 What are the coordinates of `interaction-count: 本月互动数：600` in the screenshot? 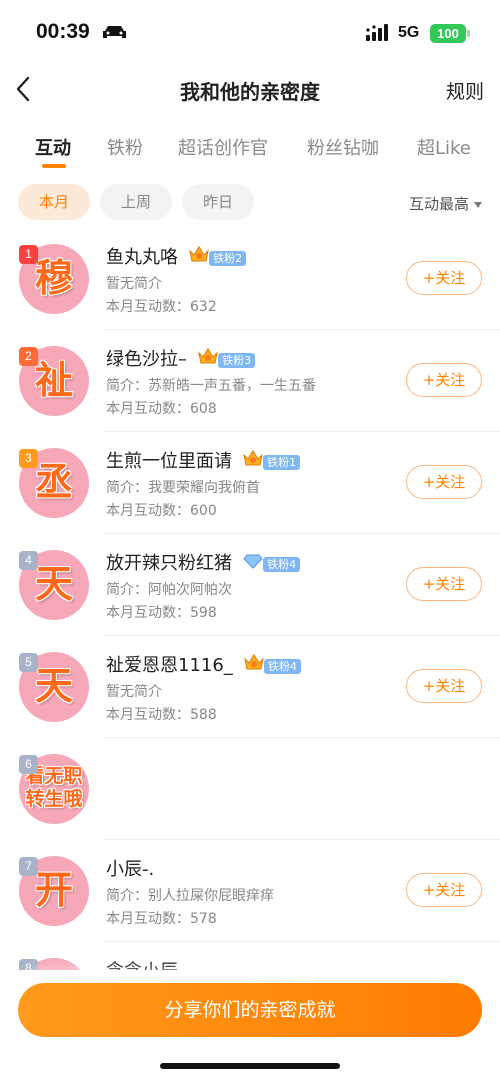 It's located at (161, 511).